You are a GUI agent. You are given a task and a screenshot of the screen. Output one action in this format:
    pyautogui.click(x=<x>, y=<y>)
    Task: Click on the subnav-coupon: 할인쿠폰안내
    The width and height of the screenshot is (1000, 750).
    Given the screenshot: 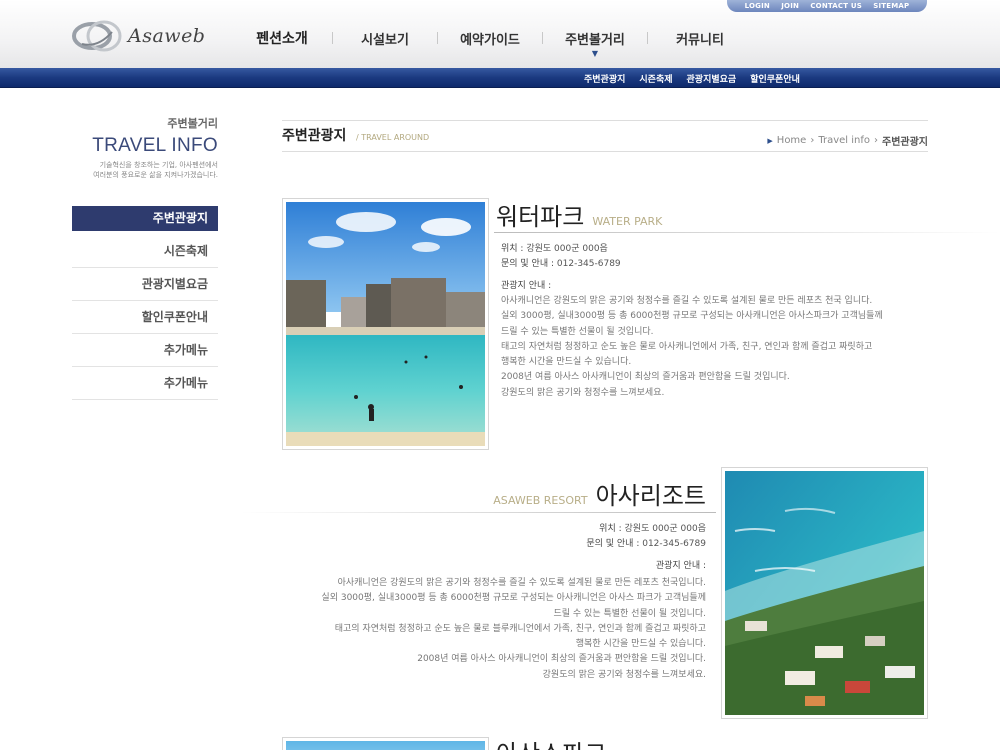 What is the action you would take?
    pyautogui.click(x=775, y=78)
    